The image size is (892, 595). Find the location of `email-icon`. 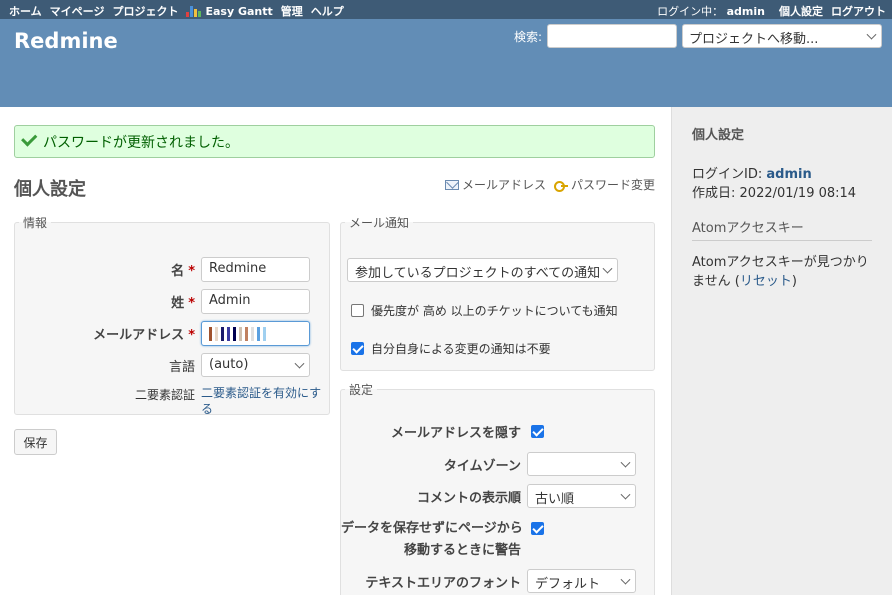

email-icon is located at coordinates (451, 184).